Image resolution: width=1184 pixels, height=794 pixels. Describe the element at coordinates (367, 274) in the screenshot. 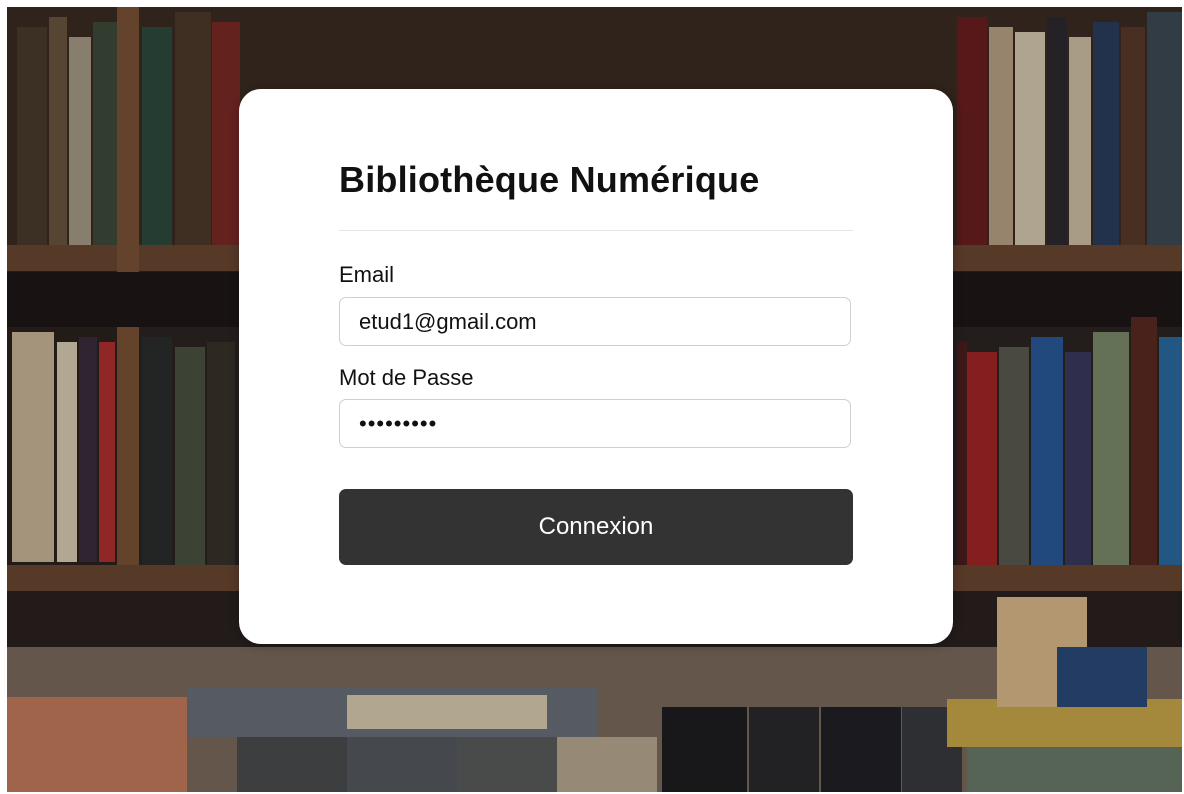

I see `email-label: Email` at that location.